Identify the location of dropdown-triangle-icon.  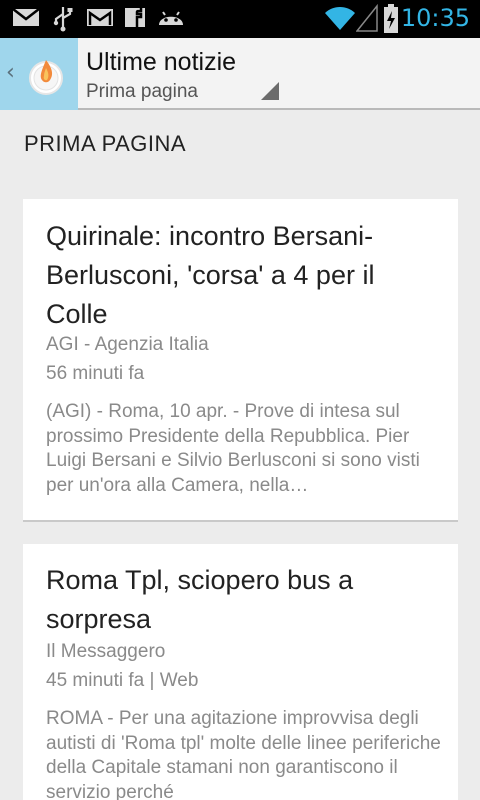
(270, 93).